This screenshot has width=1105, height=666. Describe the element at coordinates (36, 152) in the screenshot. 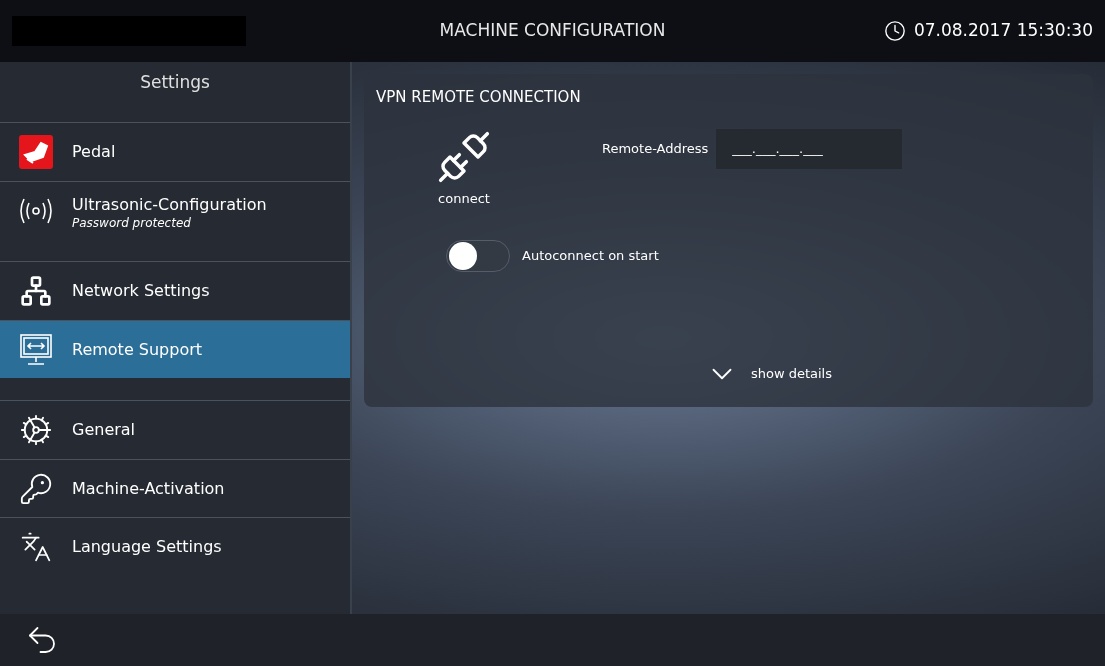

I see `pedal-icon` at that location.